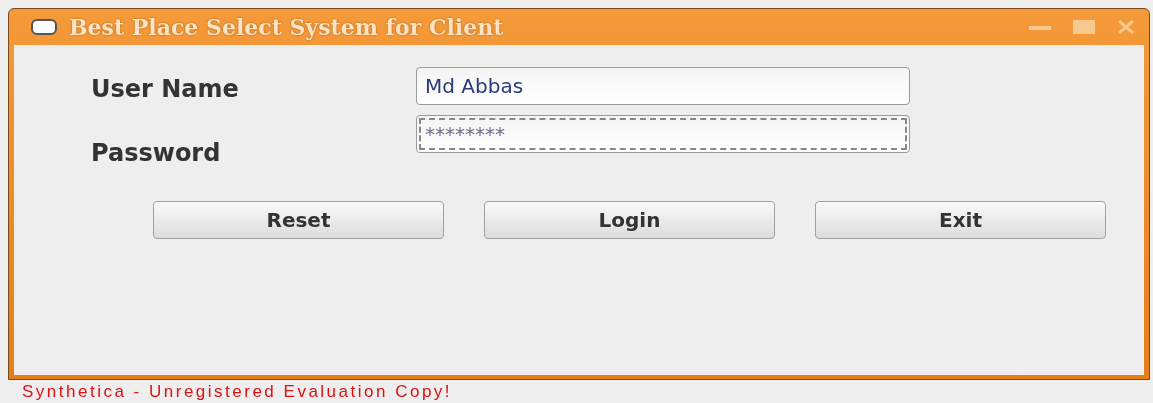 This screenshot has height=403, width=1153. What do you see at coordinates (960, 220) in the screenshot?
I see `action-button: Exit` at bounding box center [960, 220].